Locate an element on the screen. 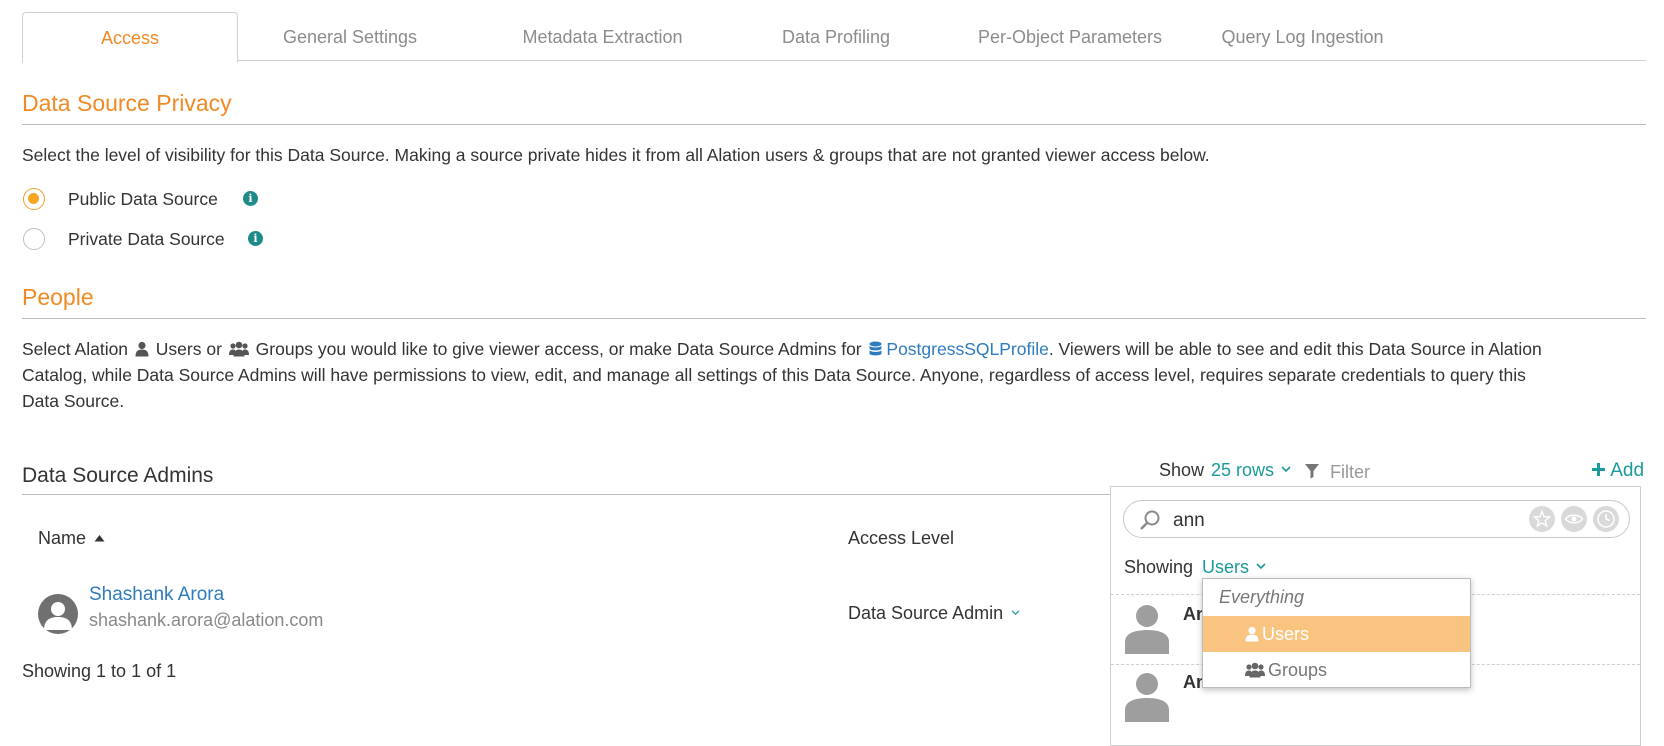  showing-type-dropdown: Users is located at coordinates (1234, 567).